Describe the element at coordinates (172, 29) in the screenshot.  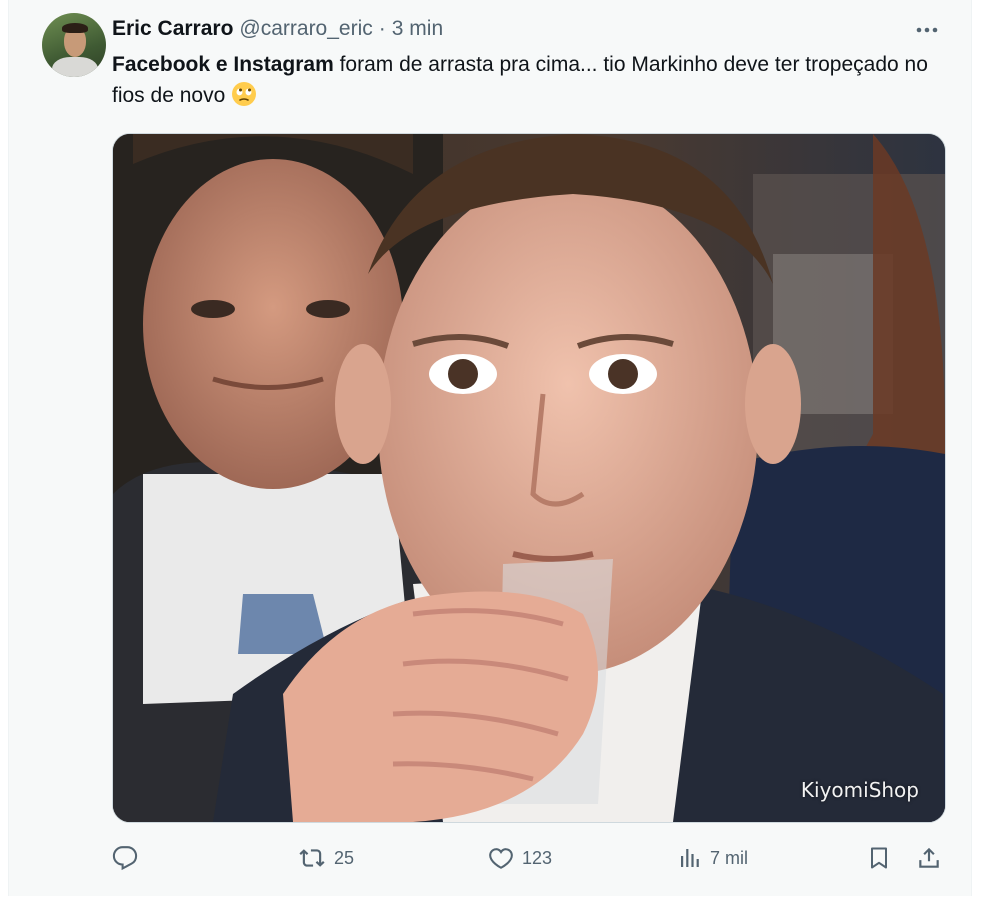
I see `author-name: Eric Carraro` at that location.